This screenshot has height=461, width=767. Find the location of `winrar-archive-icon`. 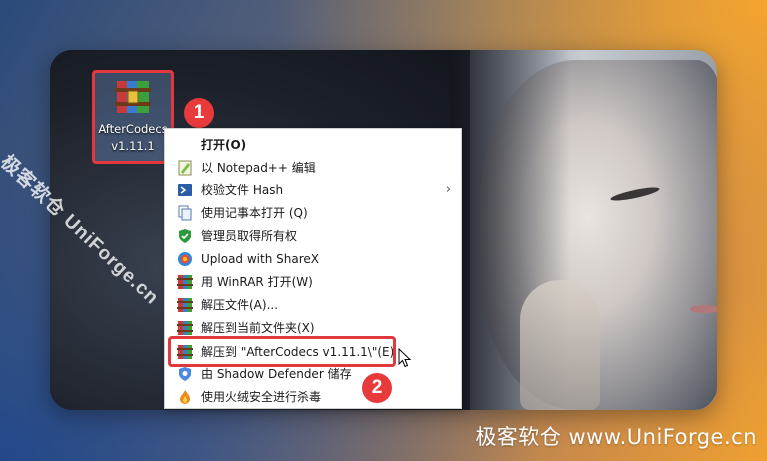

winrar-archive-icon is located at coordinates (133, 97).